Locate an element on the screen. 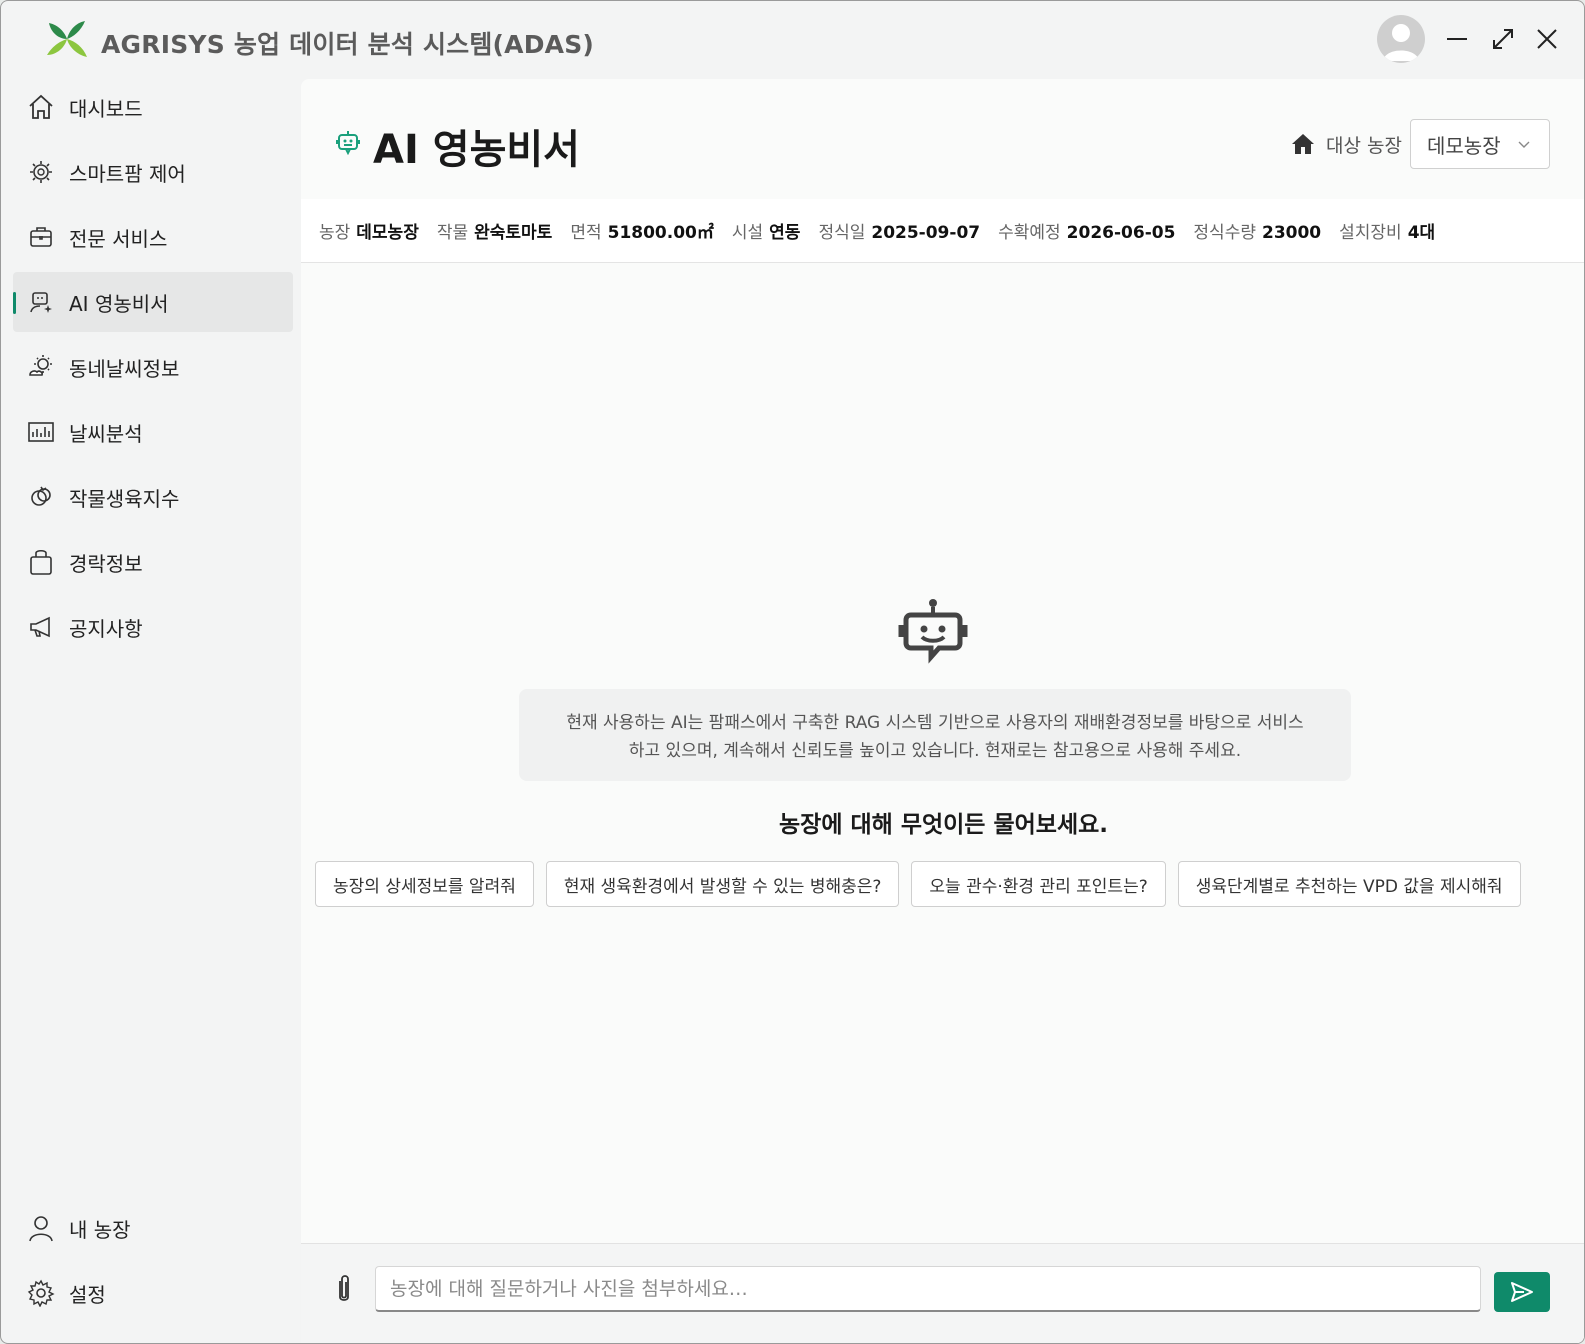 The width and height of the screenshot is (1585, 1344). info-area: 면적 51800.00㎡ is located at coordinates (642, 233).